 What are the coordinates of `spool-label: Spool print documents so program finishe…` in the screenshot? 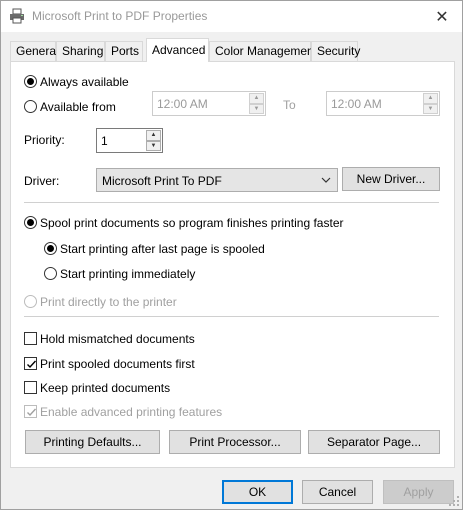 It's located at (192, 223).